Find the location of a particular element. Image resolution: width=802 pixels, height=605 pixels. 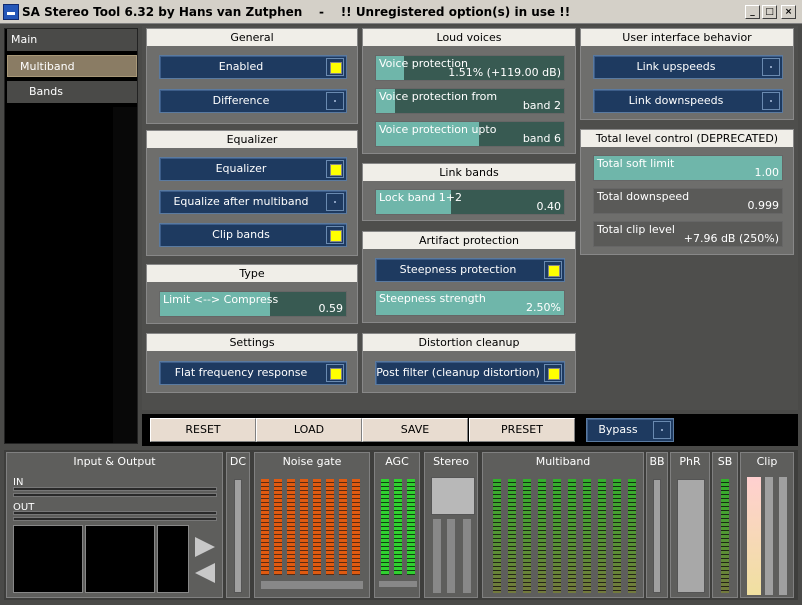

nav-list-area is located at coordinates (59, 275).